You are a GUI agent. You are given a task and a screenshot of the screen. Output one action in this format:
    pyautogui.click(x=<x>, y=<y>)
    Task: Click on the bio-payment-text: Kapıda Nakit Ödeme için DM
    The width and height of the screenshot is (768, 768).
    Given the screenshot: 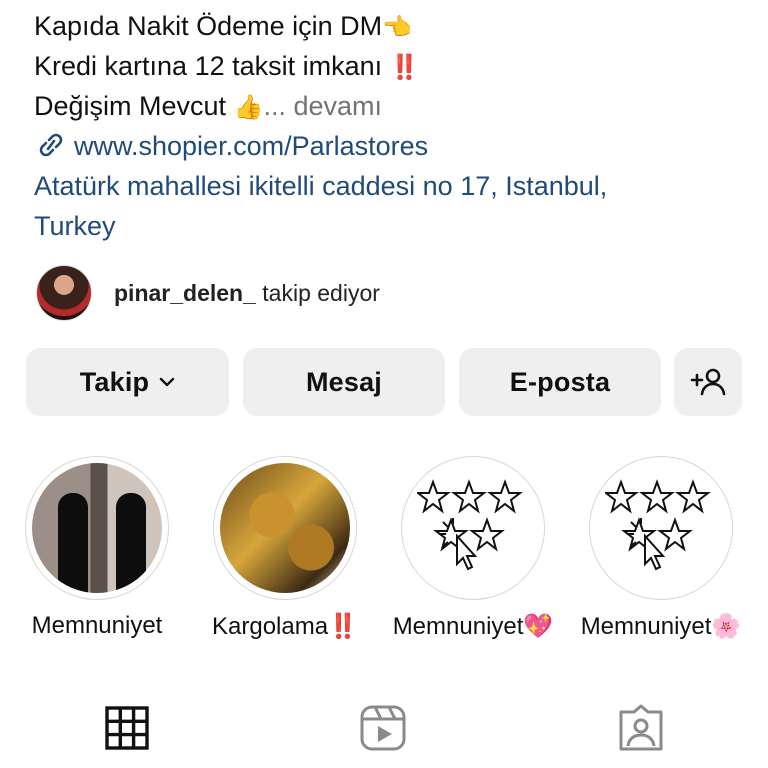 What is the action you would take?
    pyautogui.click(x=208, y=26)
    